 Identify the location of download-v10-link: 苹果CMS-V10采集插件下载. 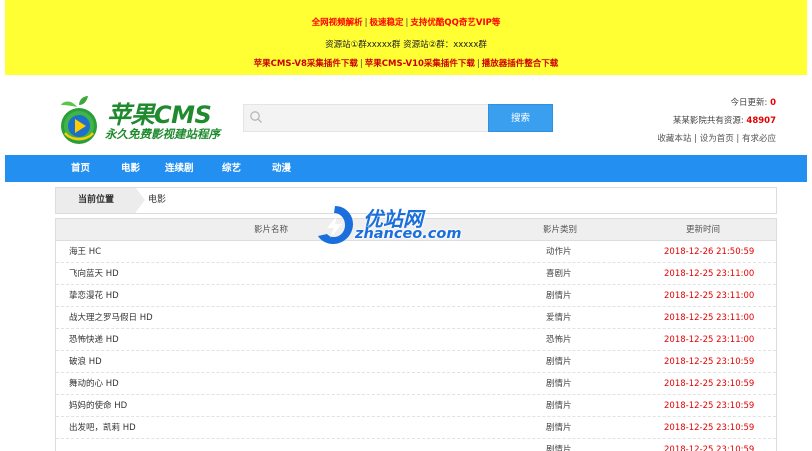
(420, 64).